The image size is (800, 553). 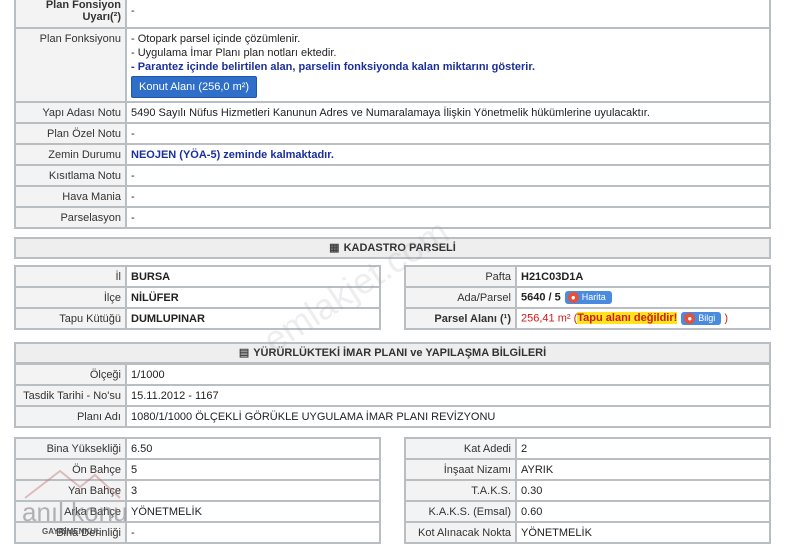 What do you see at coordinates (253, 276) in the screenshot?
I see `il-value: BURSA` at bounding box center [253, 276].